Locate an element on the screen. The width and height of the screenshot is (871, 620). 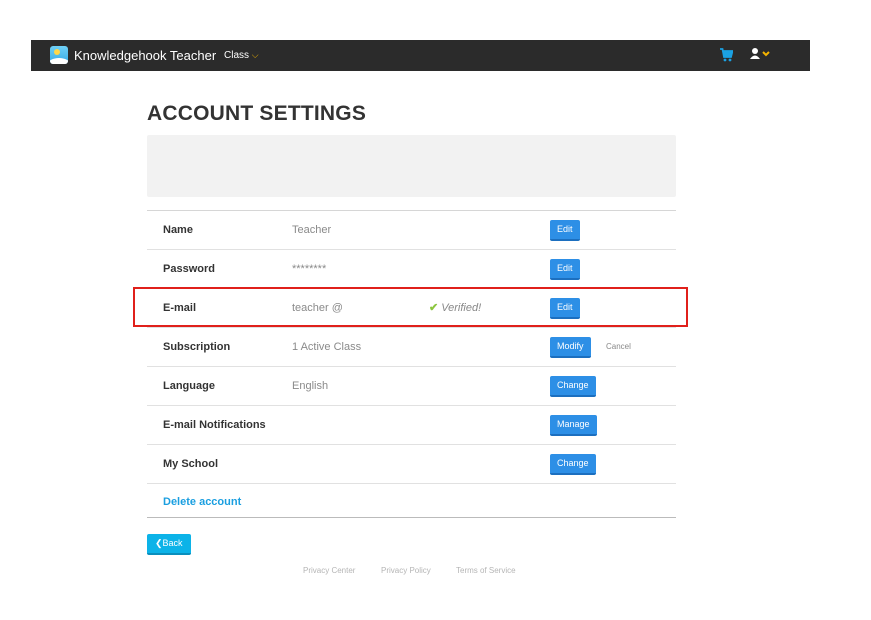
modify-subscription-button: Modify is located at coordinates (570, 347).